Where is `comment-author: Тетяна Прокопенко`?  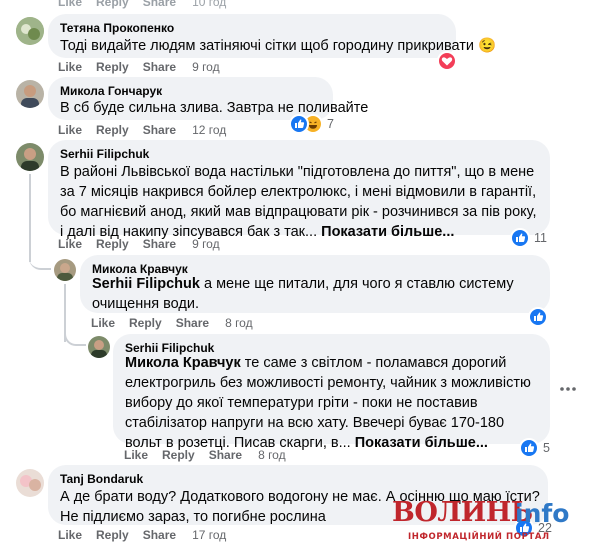 comment-author: Тетяна Прокопенко is located at coordinates (117, 28).